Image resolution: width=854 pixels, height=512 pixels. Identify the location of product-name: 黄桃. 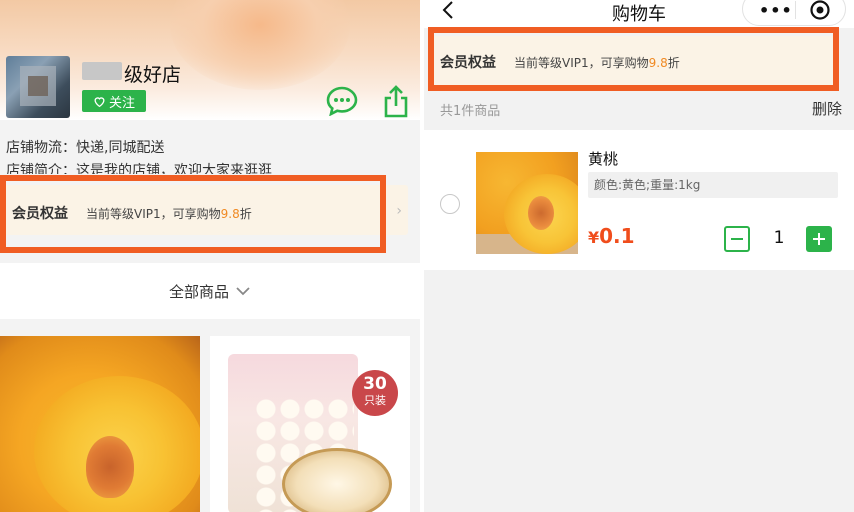
(603, 158).